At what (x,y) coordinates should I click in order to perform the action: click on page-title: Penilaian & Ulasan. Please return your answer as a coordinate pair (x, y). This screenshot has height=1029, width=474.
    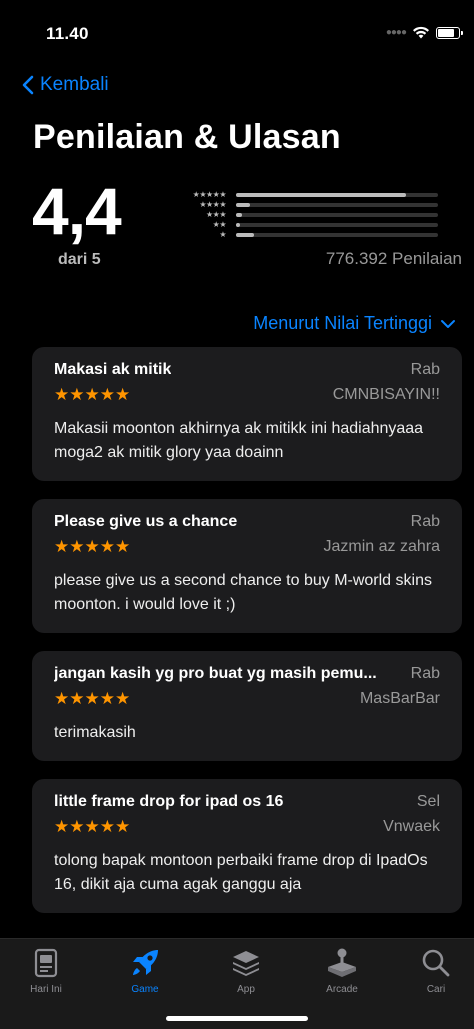
    Looking at the image, I should click on (187, 137).